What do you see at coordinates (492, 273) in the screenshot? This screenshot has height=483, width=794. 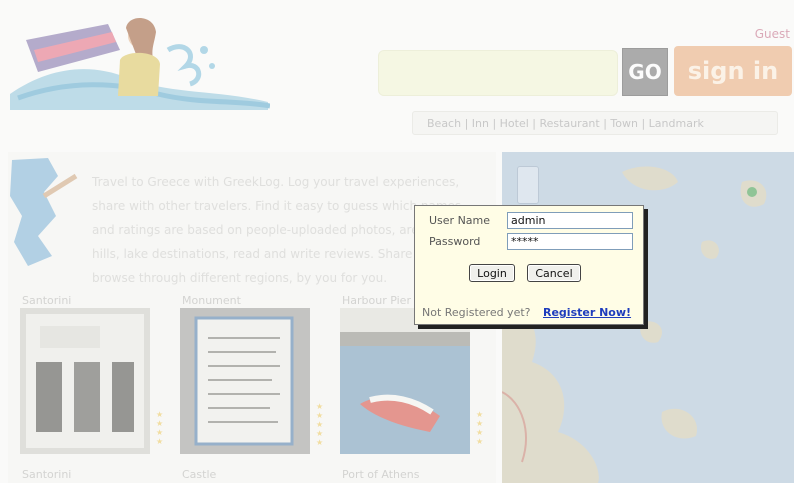 I see `login-button: Login` at bounding box center [492, 273].